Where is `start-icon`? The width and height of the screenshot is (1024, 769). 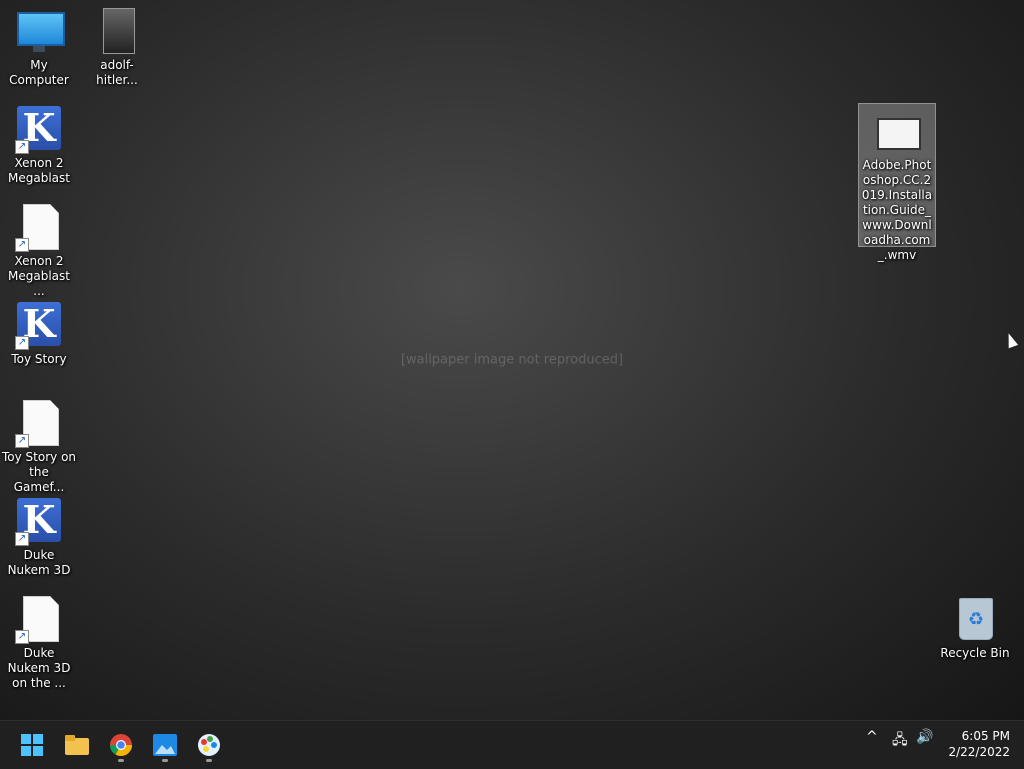 start-icon is located at coordinates (32, 745).